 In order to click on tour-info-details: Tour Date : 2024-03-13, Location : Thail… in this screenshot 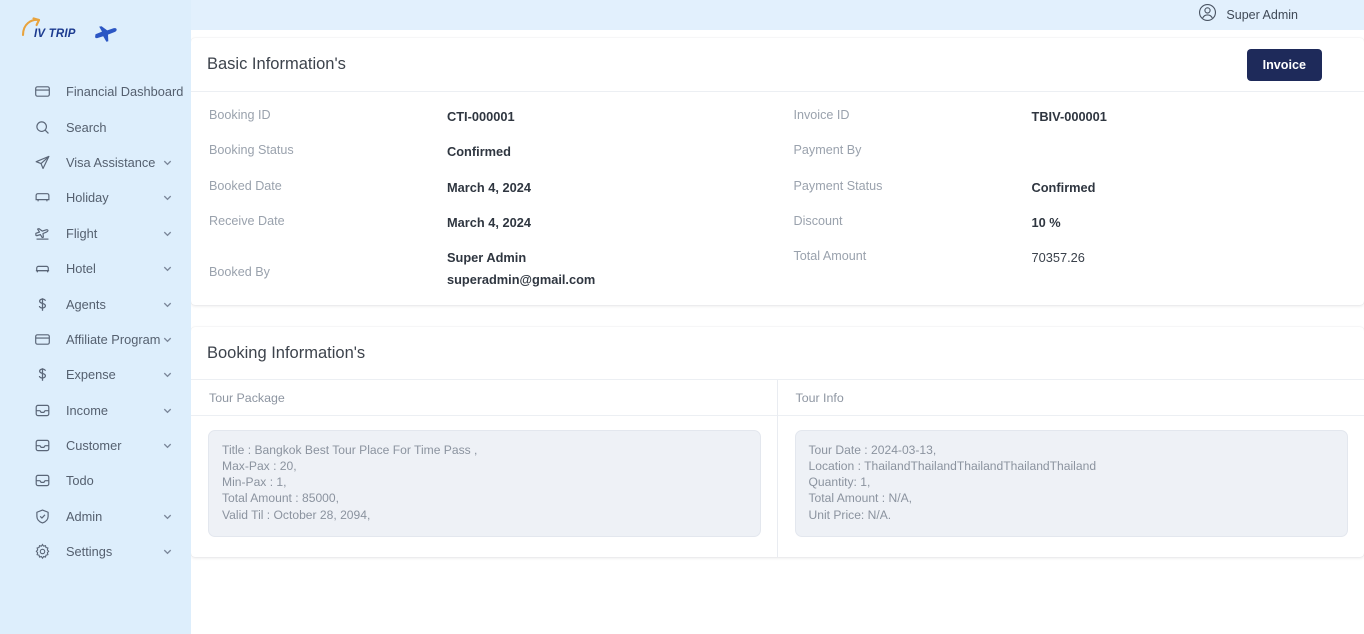, I will do `click(1071, 483)`.